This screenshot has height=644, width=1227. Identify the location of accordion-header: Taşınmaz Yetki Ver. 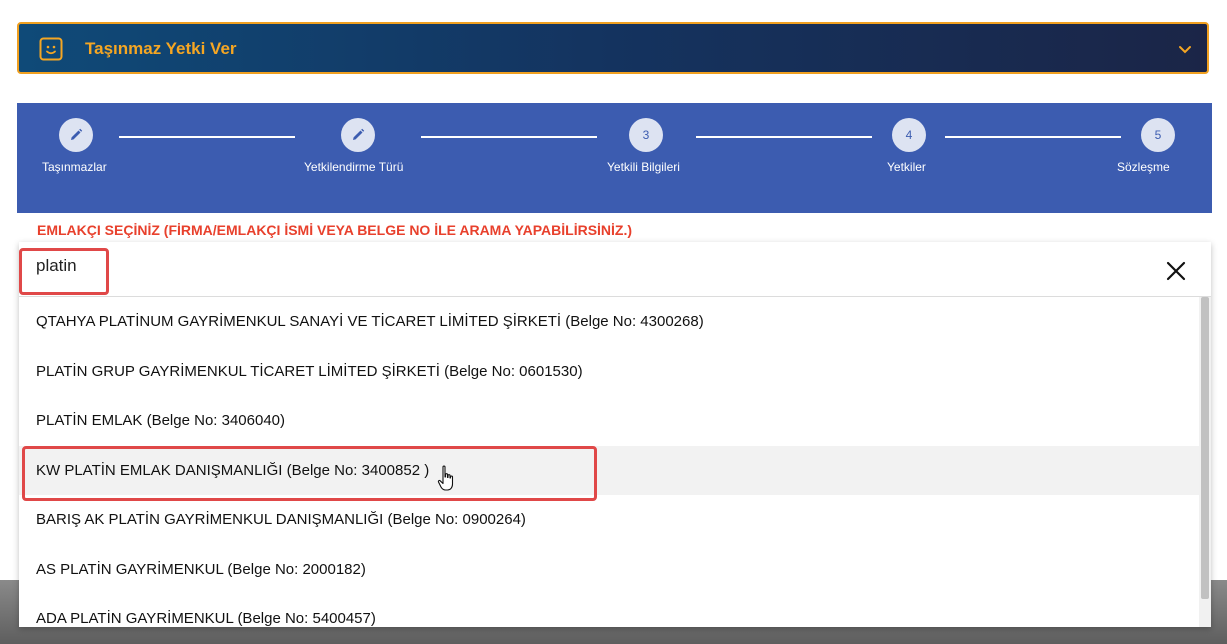
(613, 48).